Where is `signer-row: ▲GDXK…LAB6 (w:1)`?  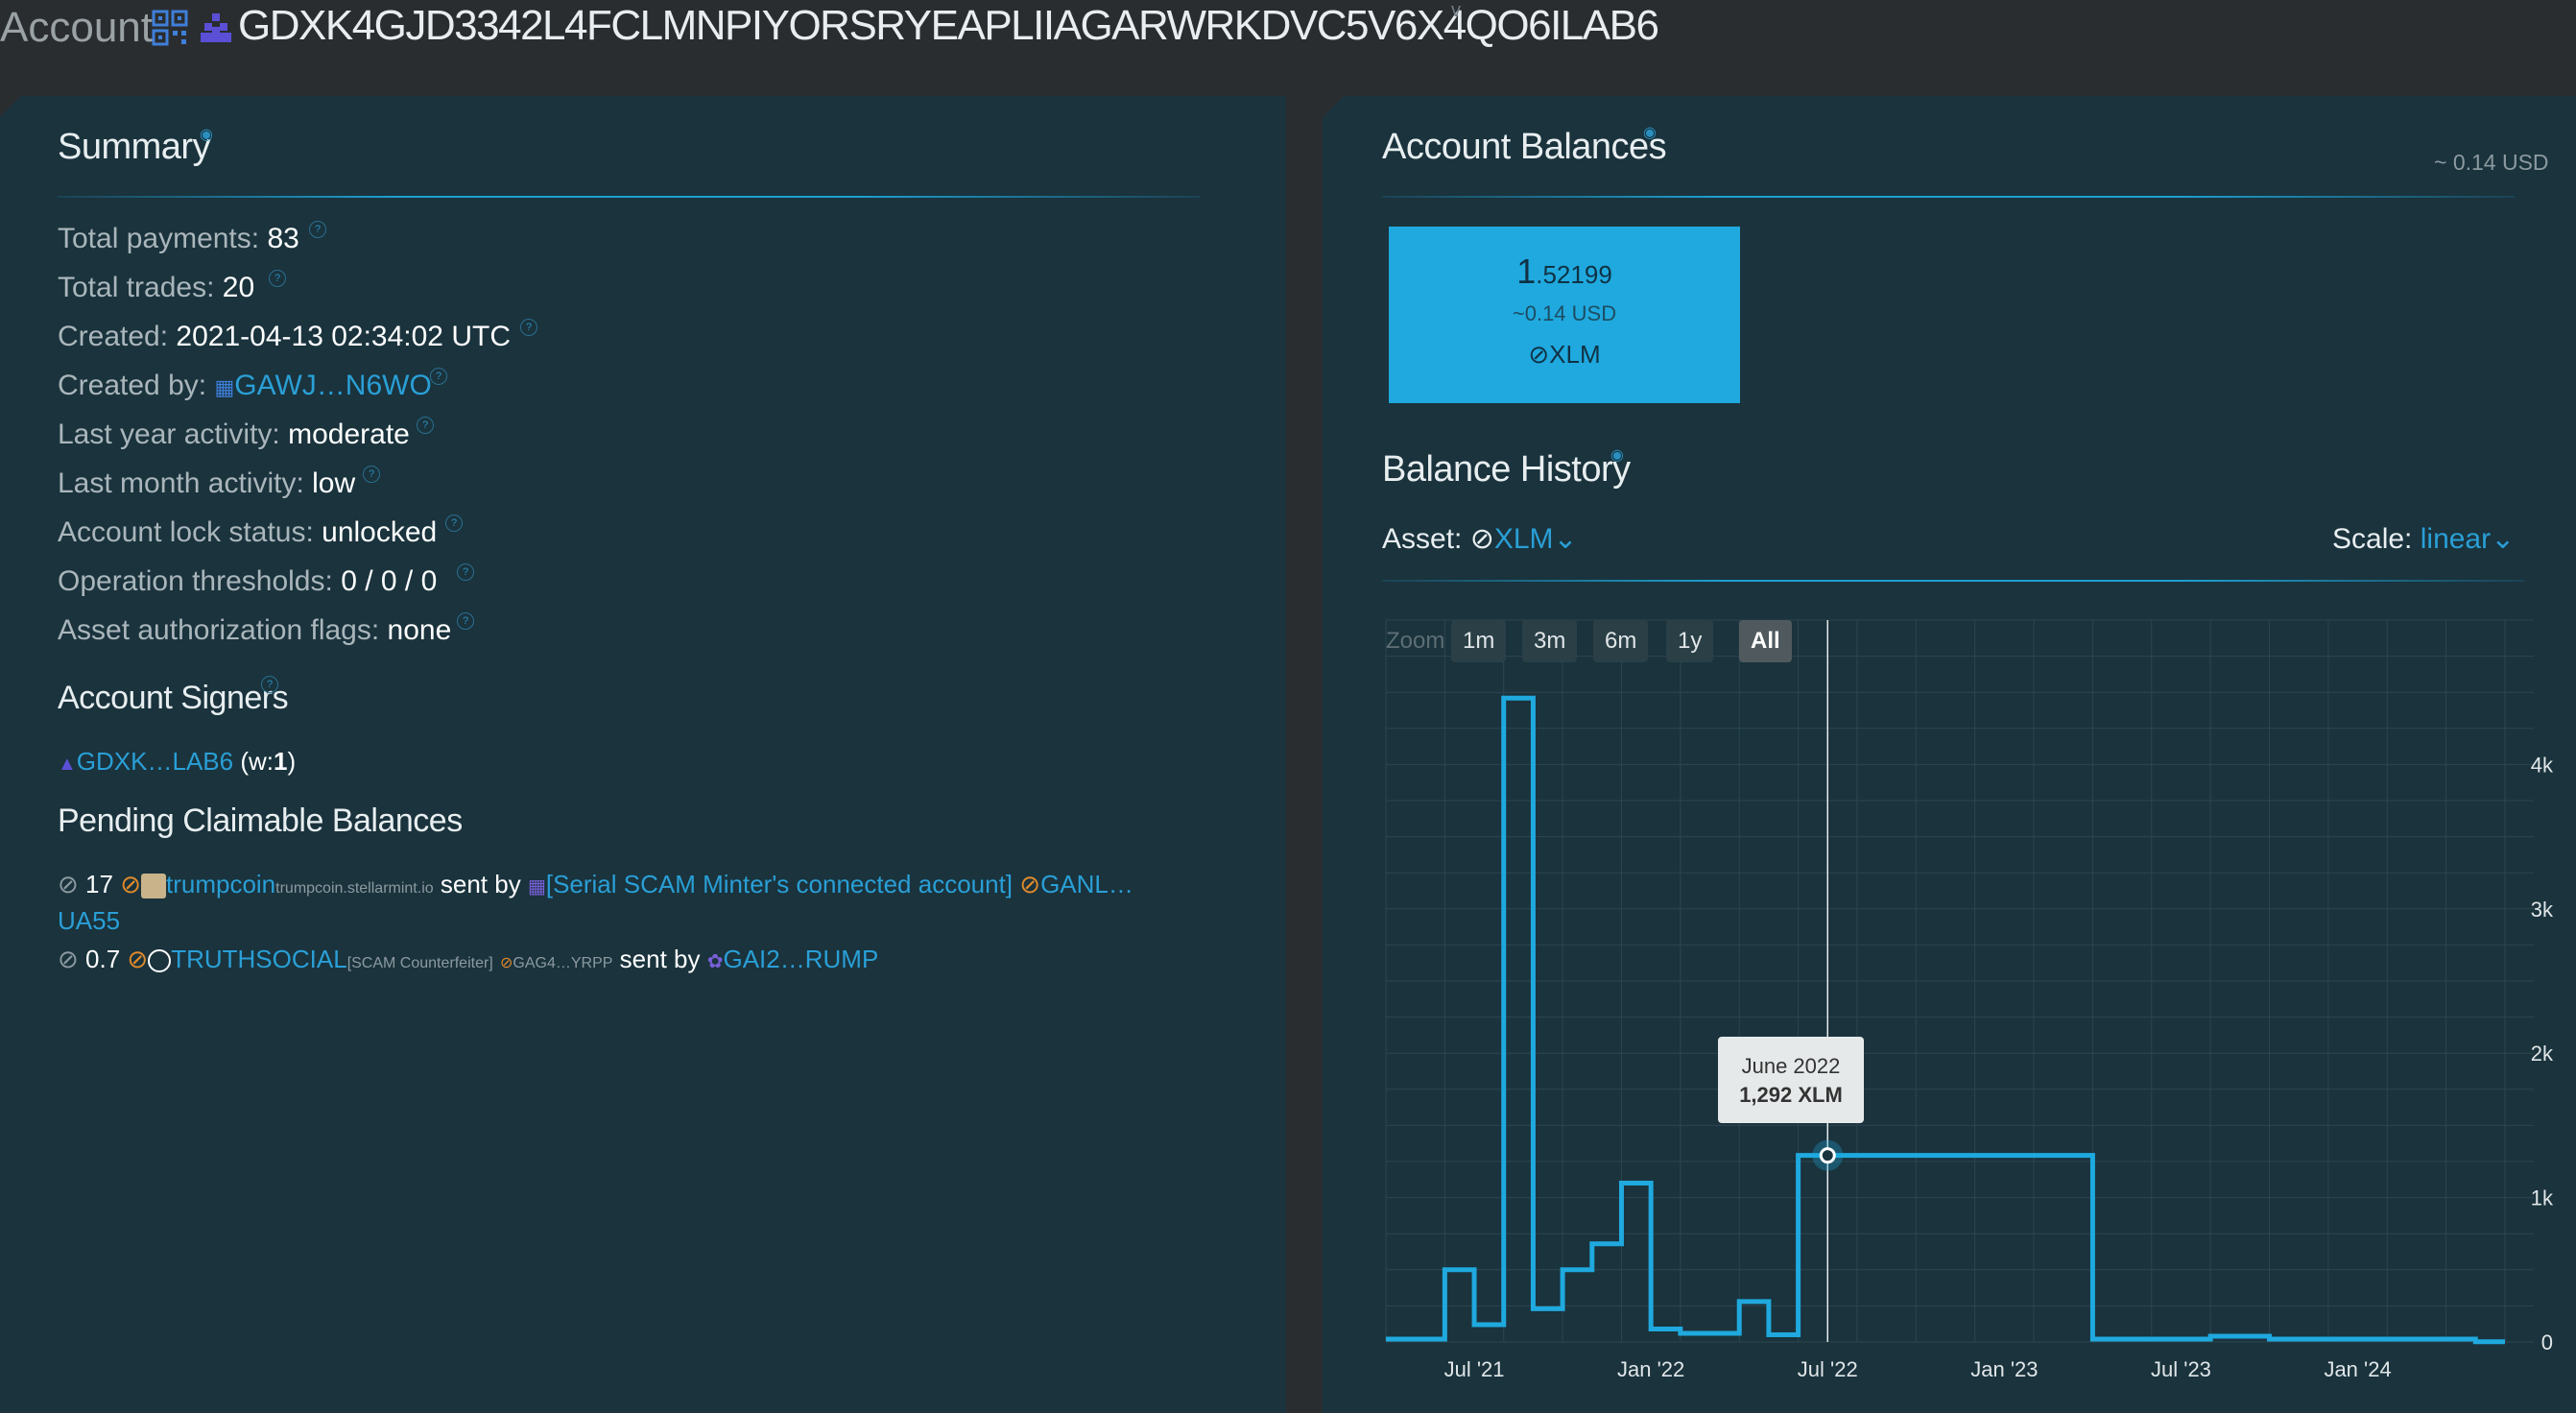 signer-row: ▲GDXK…LAB6 (w:1) is located at coordinates (177, 761).